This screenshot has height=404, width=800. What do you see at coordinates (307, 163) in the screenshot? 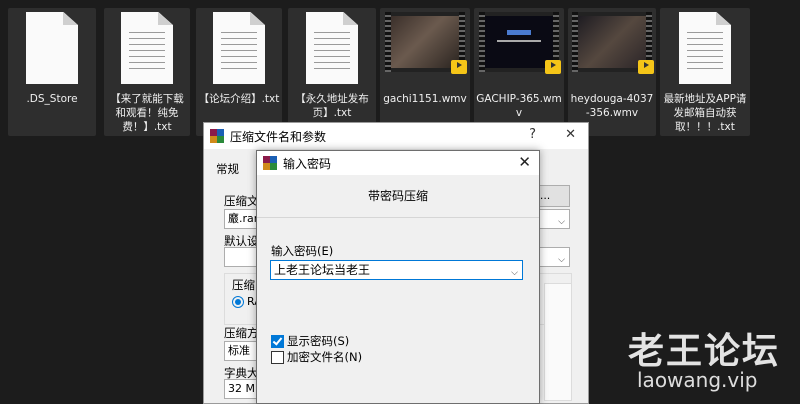
I see `dialog-title: 输入密码` at bounding box center [307, 163].